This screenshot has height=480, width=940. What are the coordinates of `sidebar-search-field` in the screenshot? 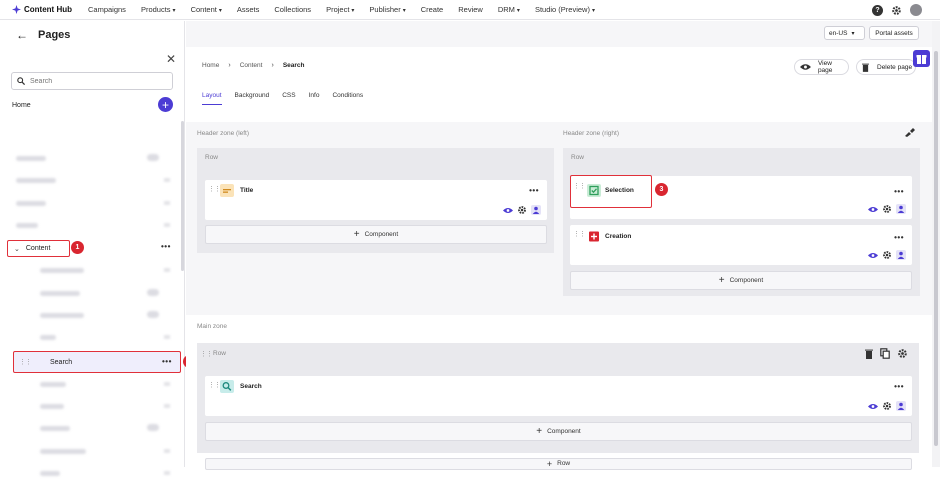 It's located at (92, 81).